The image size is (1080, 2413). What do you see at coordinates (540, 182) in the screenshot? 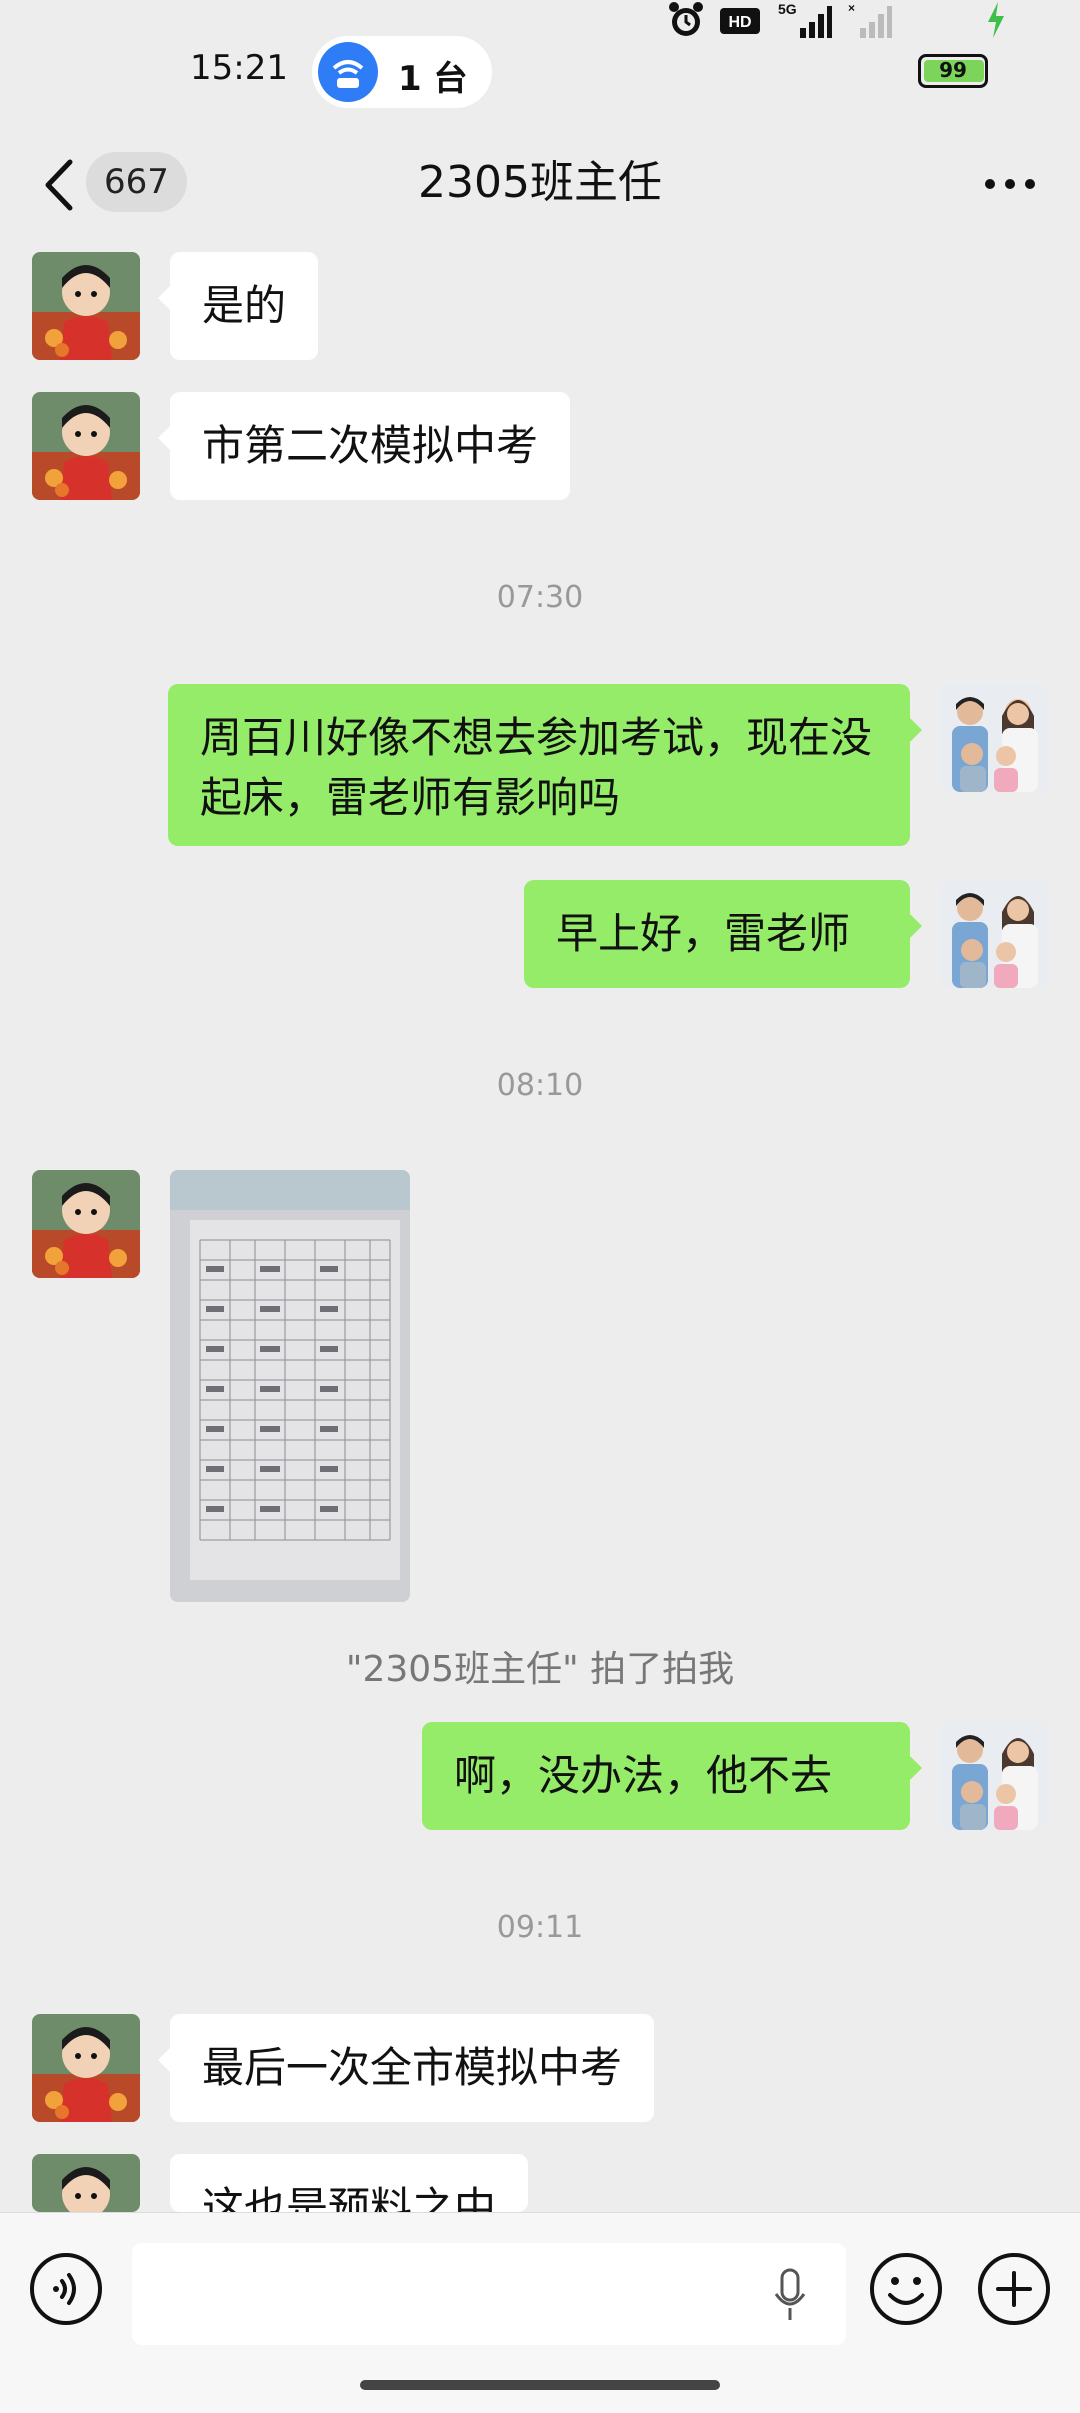
I see `chat-title: 2305班主任` at bounding box center [540, 182].